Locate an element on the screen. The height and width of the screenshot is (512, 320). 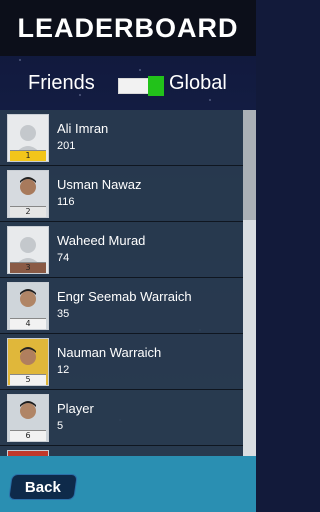
table-row: 4 Engr Seemab Warraich 35 is located at coordinates (121, 306).